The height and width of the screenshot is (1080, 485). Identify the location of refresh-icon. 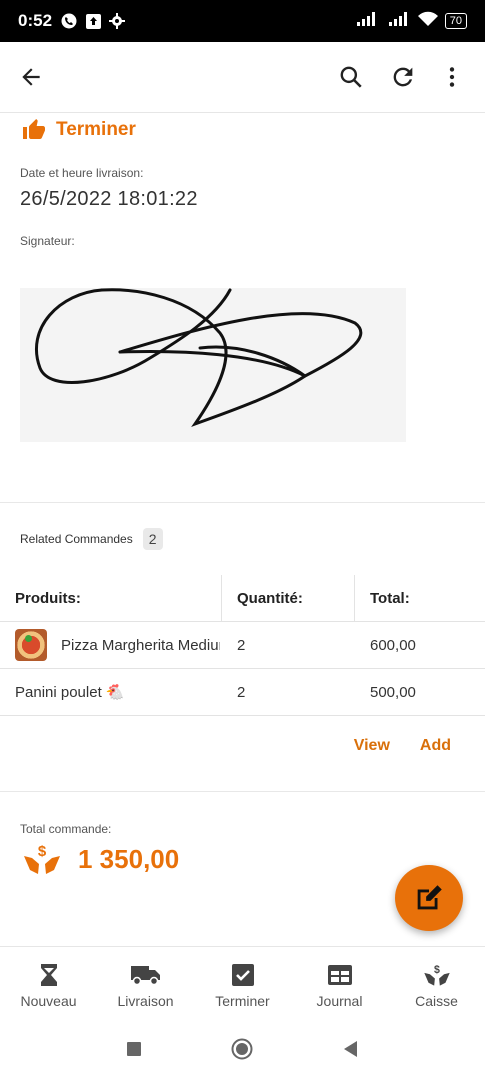
(403, 77).